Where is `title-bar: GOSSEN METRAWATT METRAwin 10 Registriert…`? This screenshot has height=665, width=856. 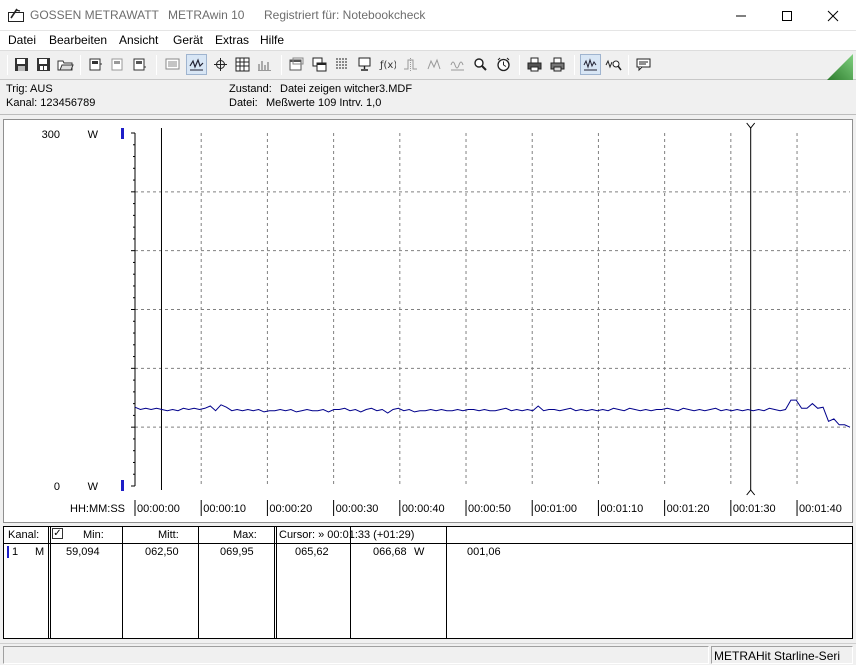
title-bar: GOSSEN METRAWATT METRAwin 10 Registriert… is located at coordinates (428, 15).